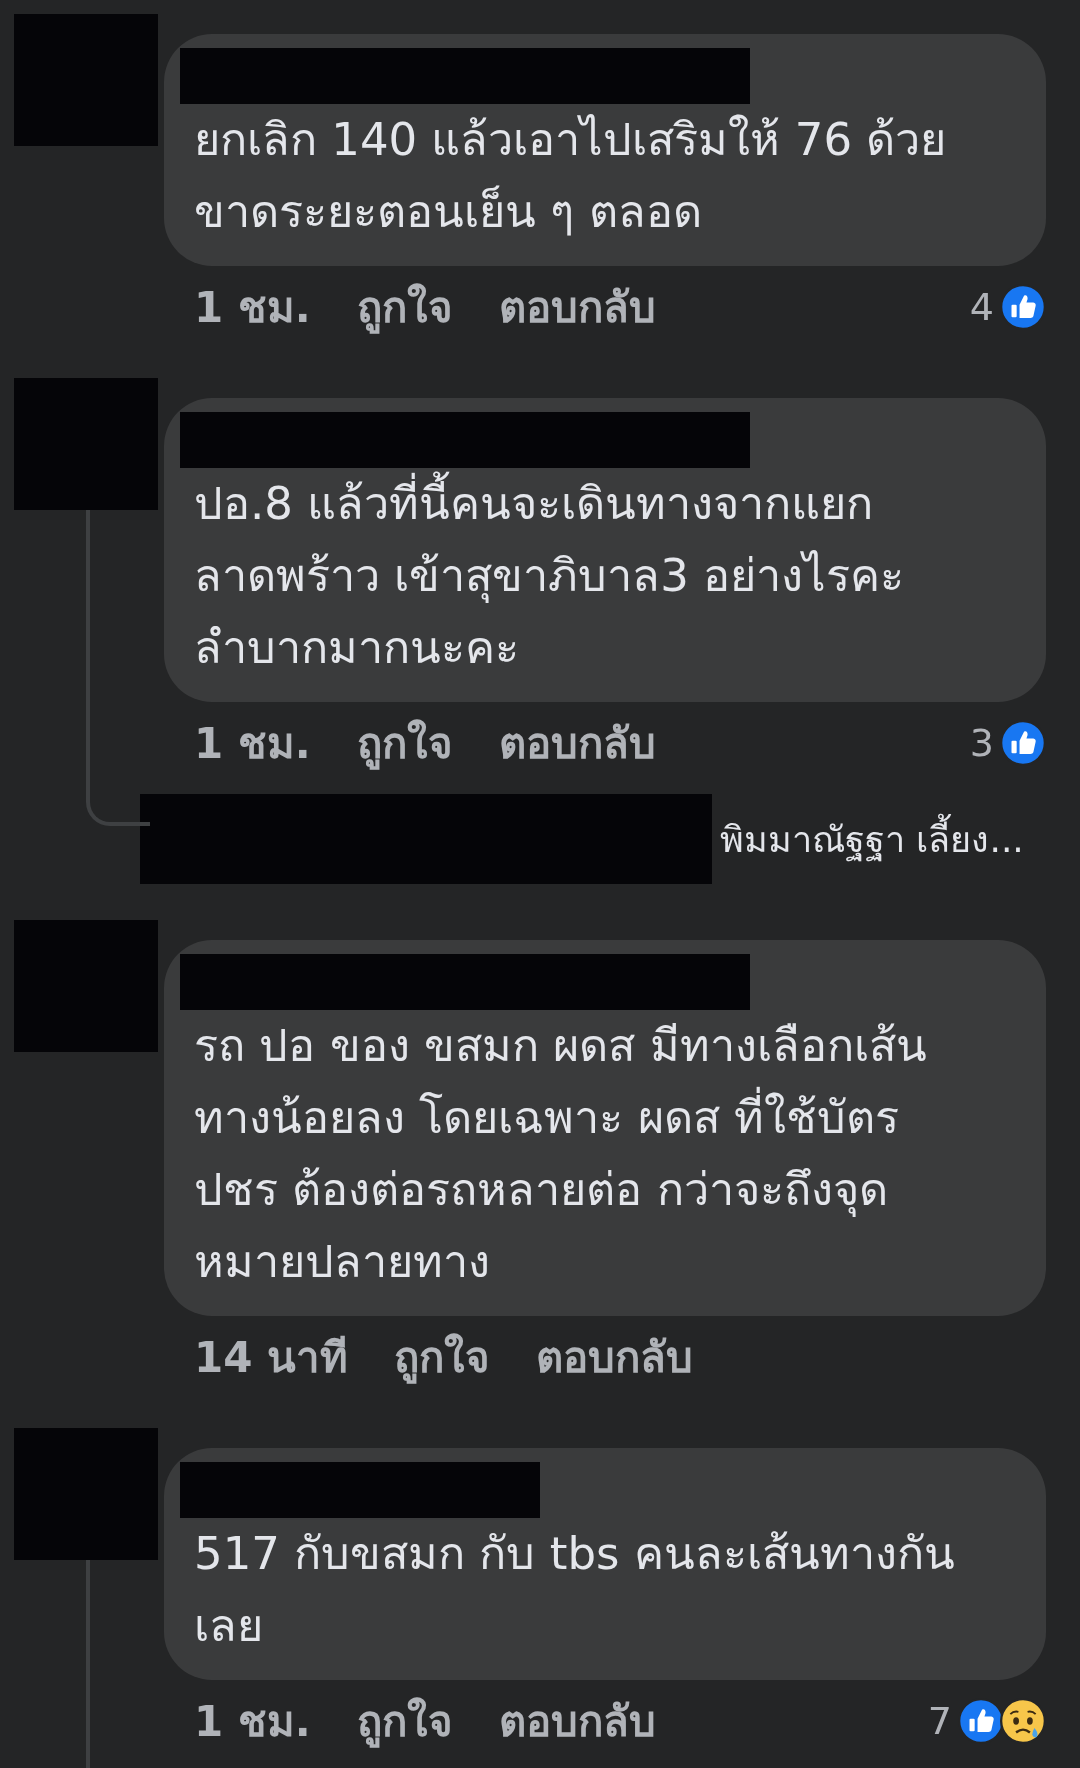 The width and height of the screenshot is (1080, 1768). Describe the element at coordinates (981, 307) in the screenshot. I see `reaction-count: 4` at that location.